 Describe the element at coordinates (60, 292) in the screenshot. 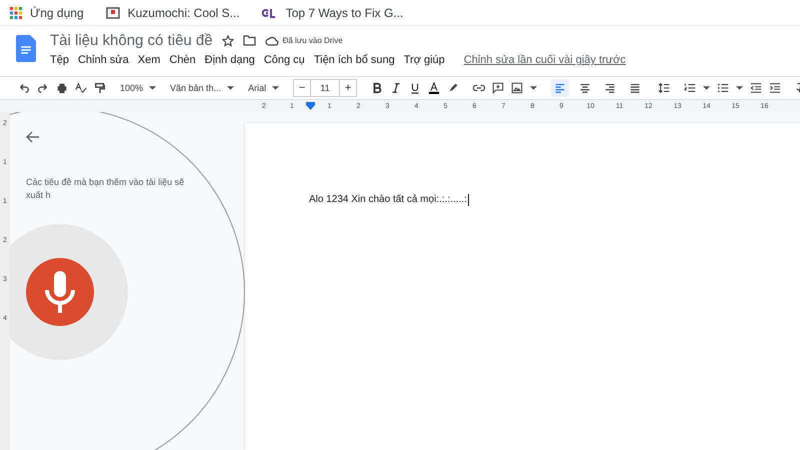

I see `microphone-icon` at that location.